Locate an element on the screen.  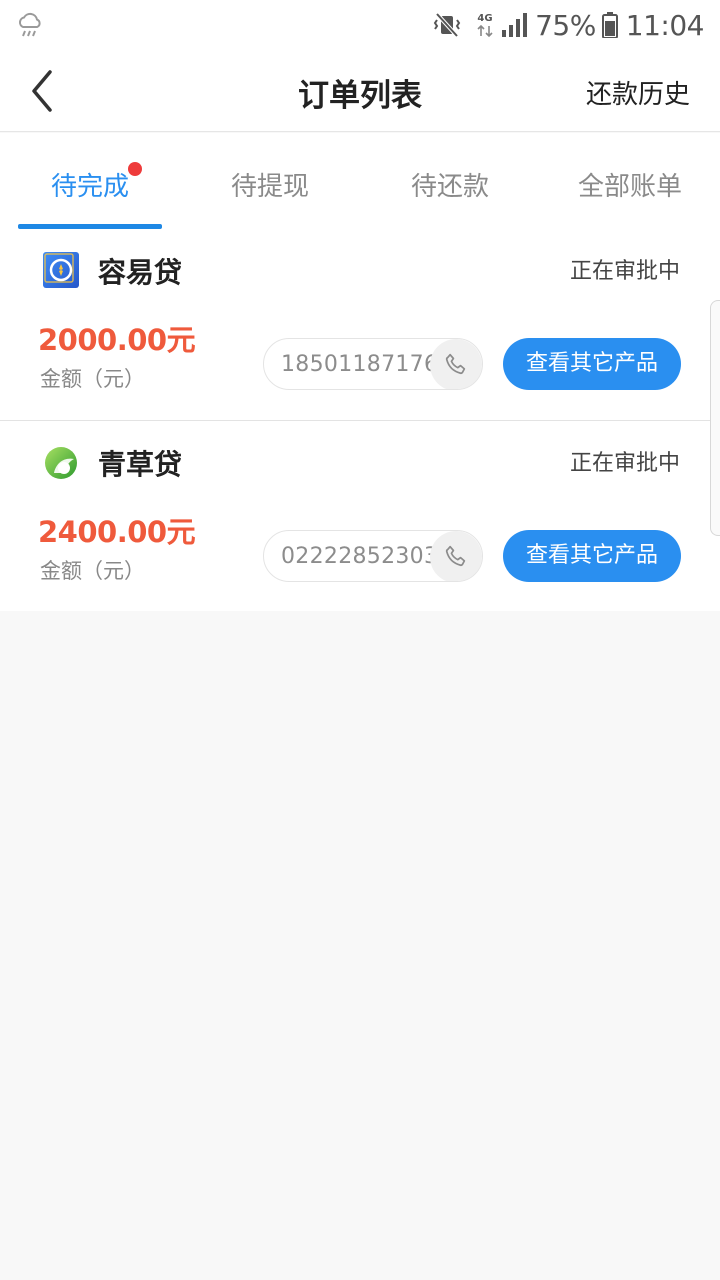
loan-amount: 2400.00元 is located at coordinates (117, 532).